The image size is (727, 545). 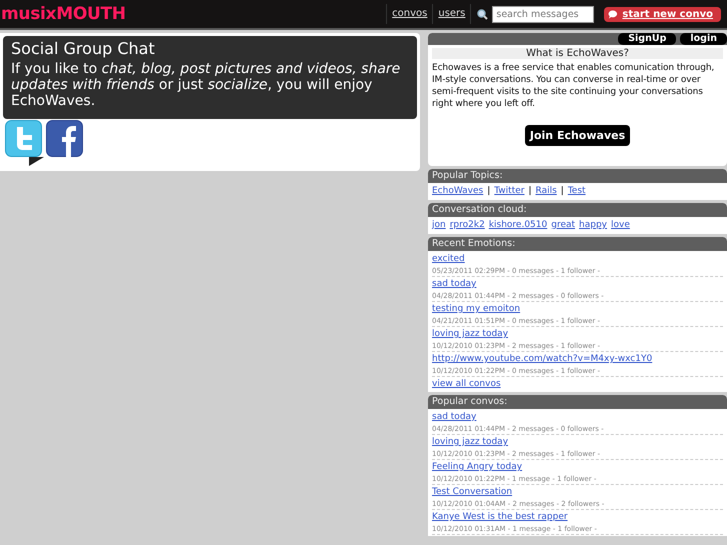 What do you see at coordinates (577, 210) in the screenshot?
I see `section-header: Conversation cloud:` at bounding box center [577, 210].